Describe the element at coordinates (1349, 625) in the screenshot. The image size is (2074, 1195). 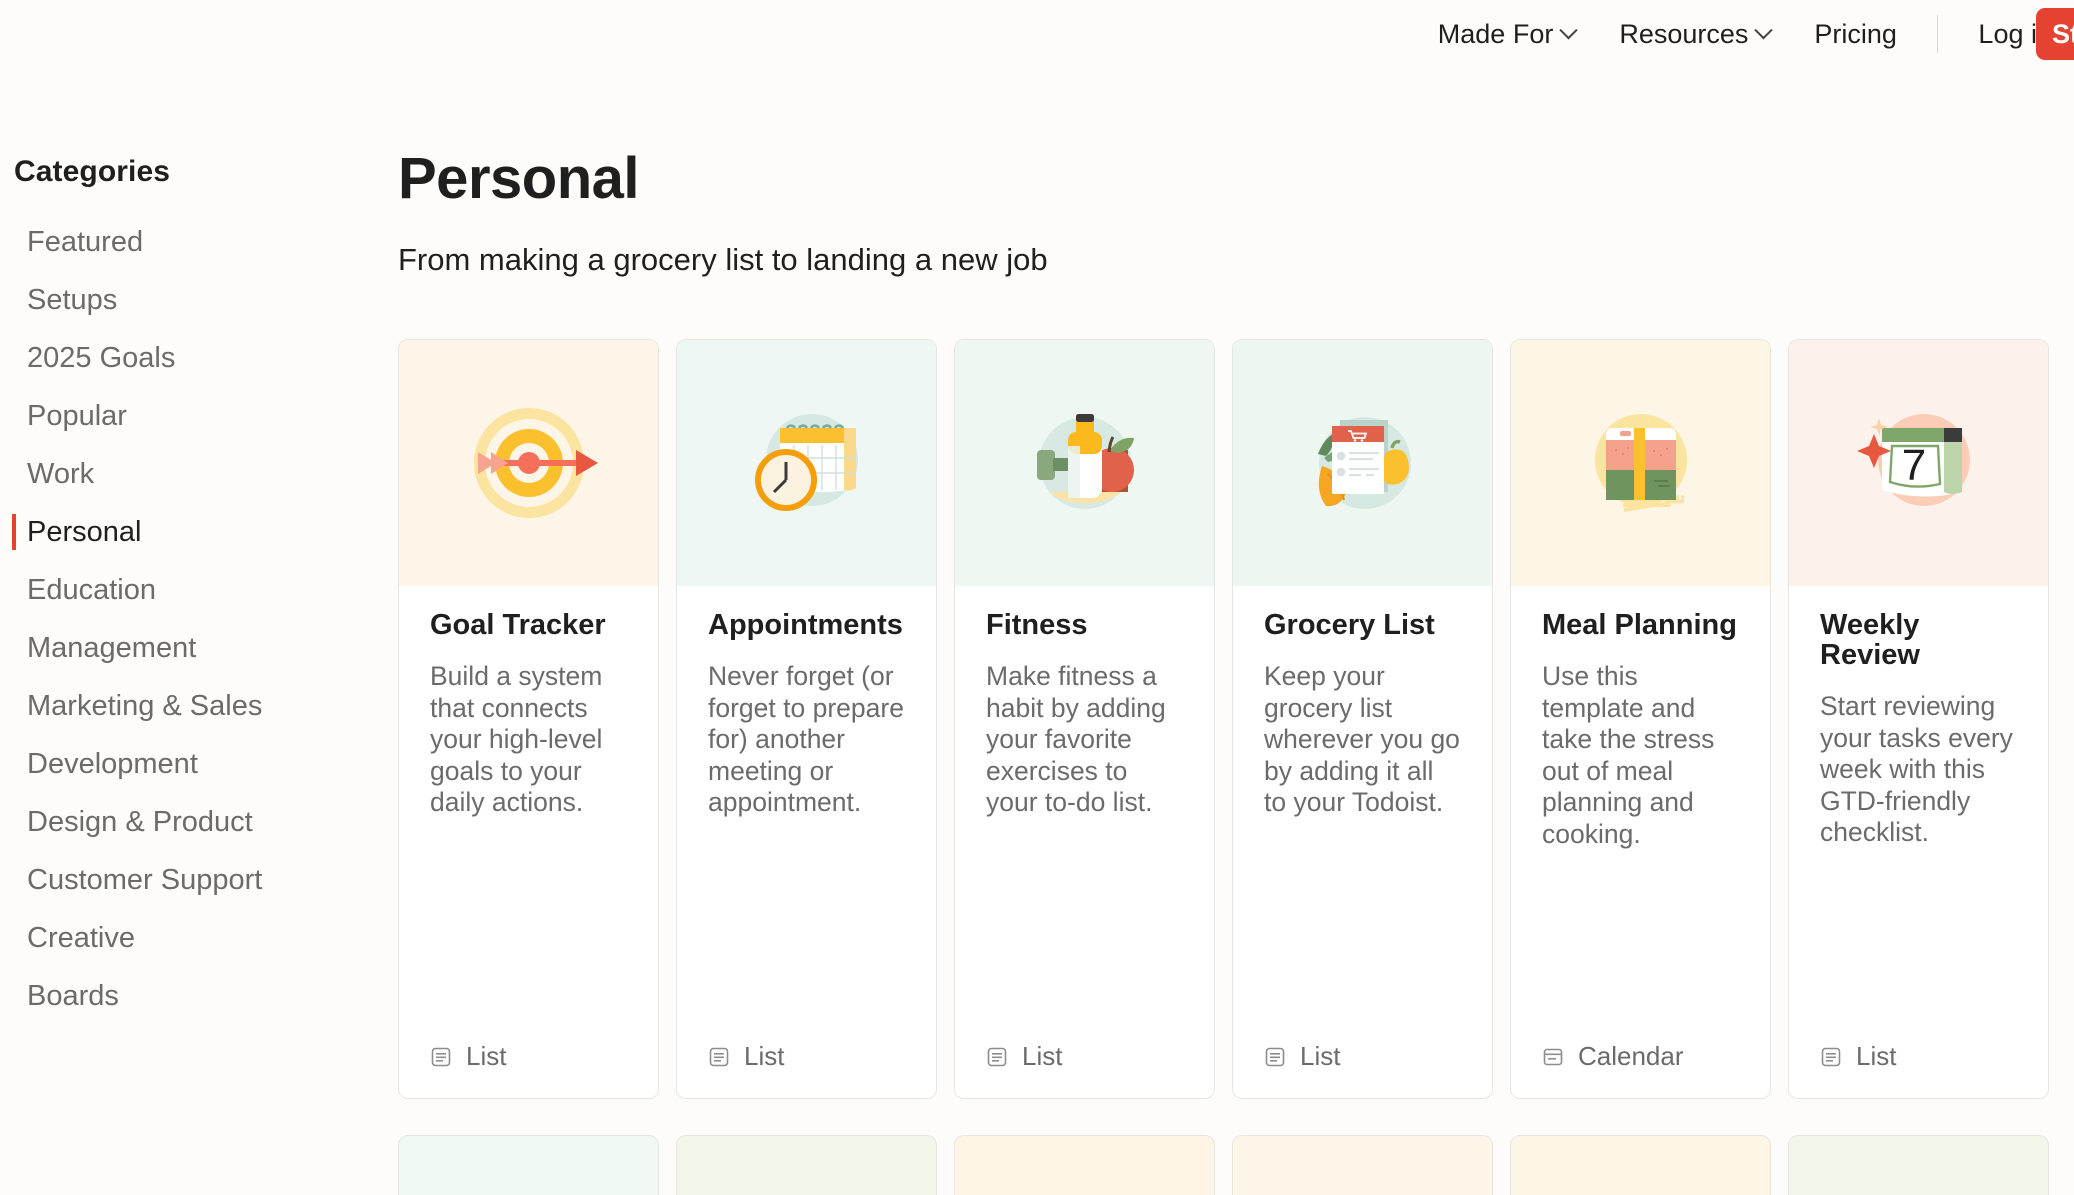
I see `card-title: Grocery List` at that location.